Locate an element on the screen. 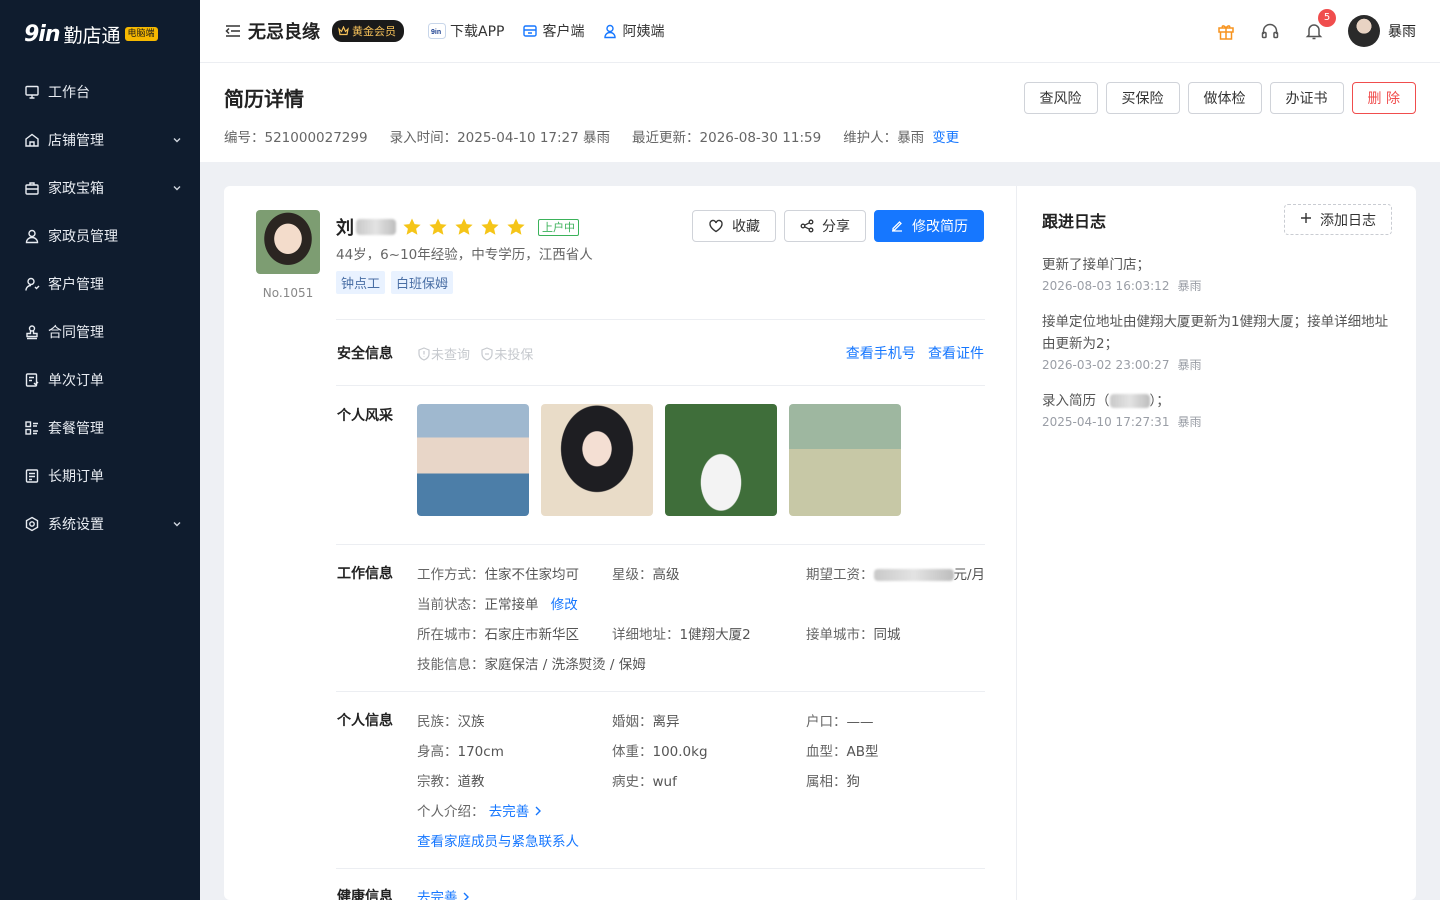 The height and width of the screenshot is (900, 1440). app-icon: 9in is located at coordinates (437, 31).